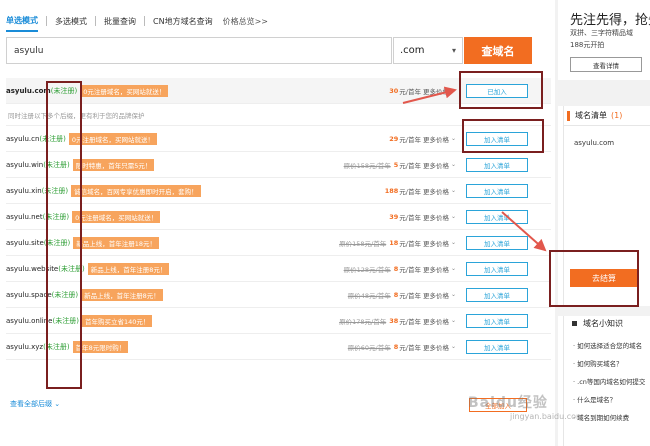  I want to click on tab-multi-mode: 多选模式, so click(71, 21).